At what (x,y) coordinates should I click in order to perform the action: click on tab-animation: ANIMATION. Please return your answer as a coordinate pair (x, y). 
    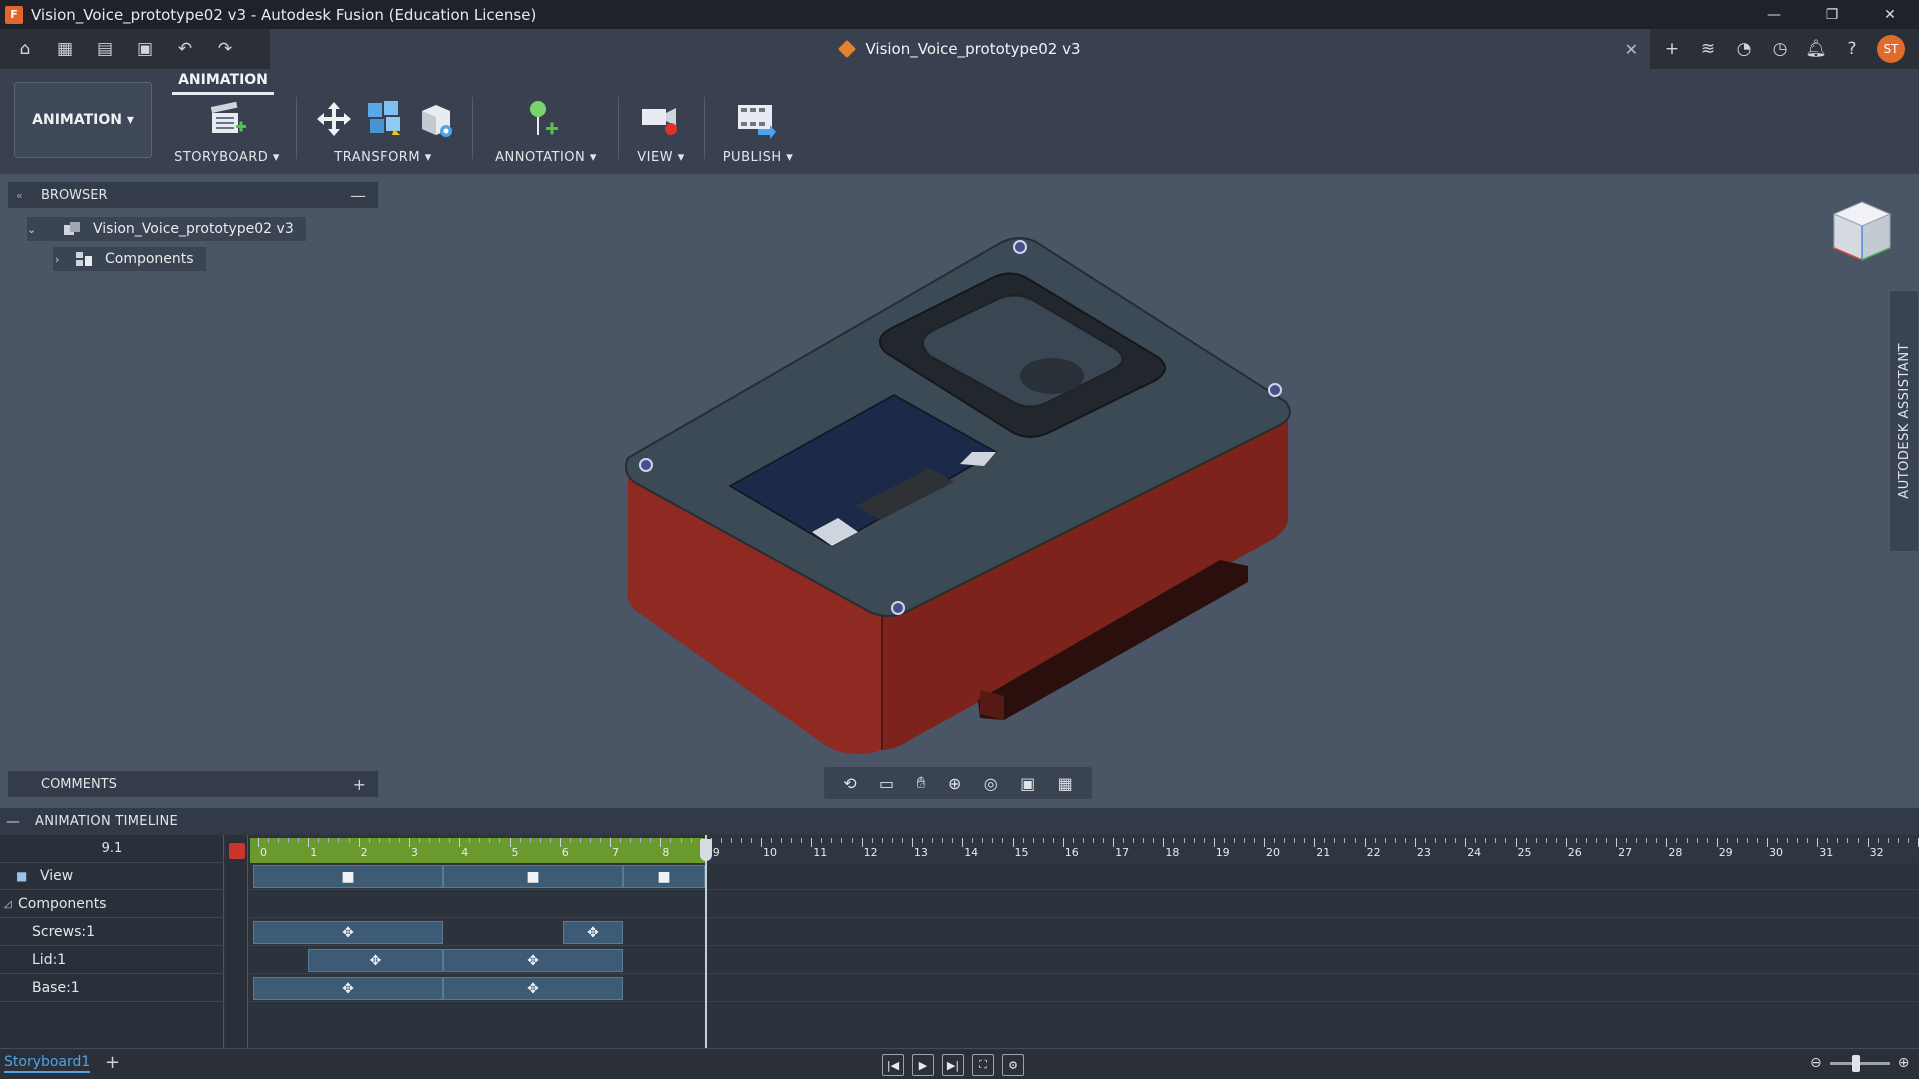
    Looking at the image, I should click on (223, 83).